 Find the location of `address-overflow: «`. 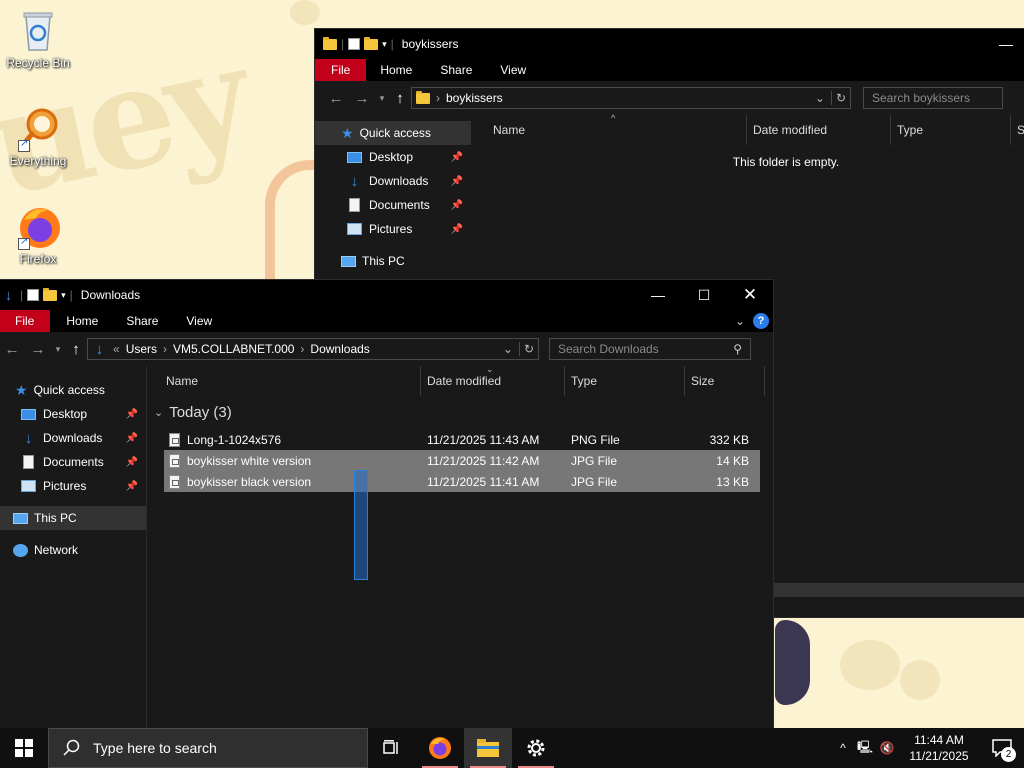

address-overflow: « is located at coordinates (116, 349).